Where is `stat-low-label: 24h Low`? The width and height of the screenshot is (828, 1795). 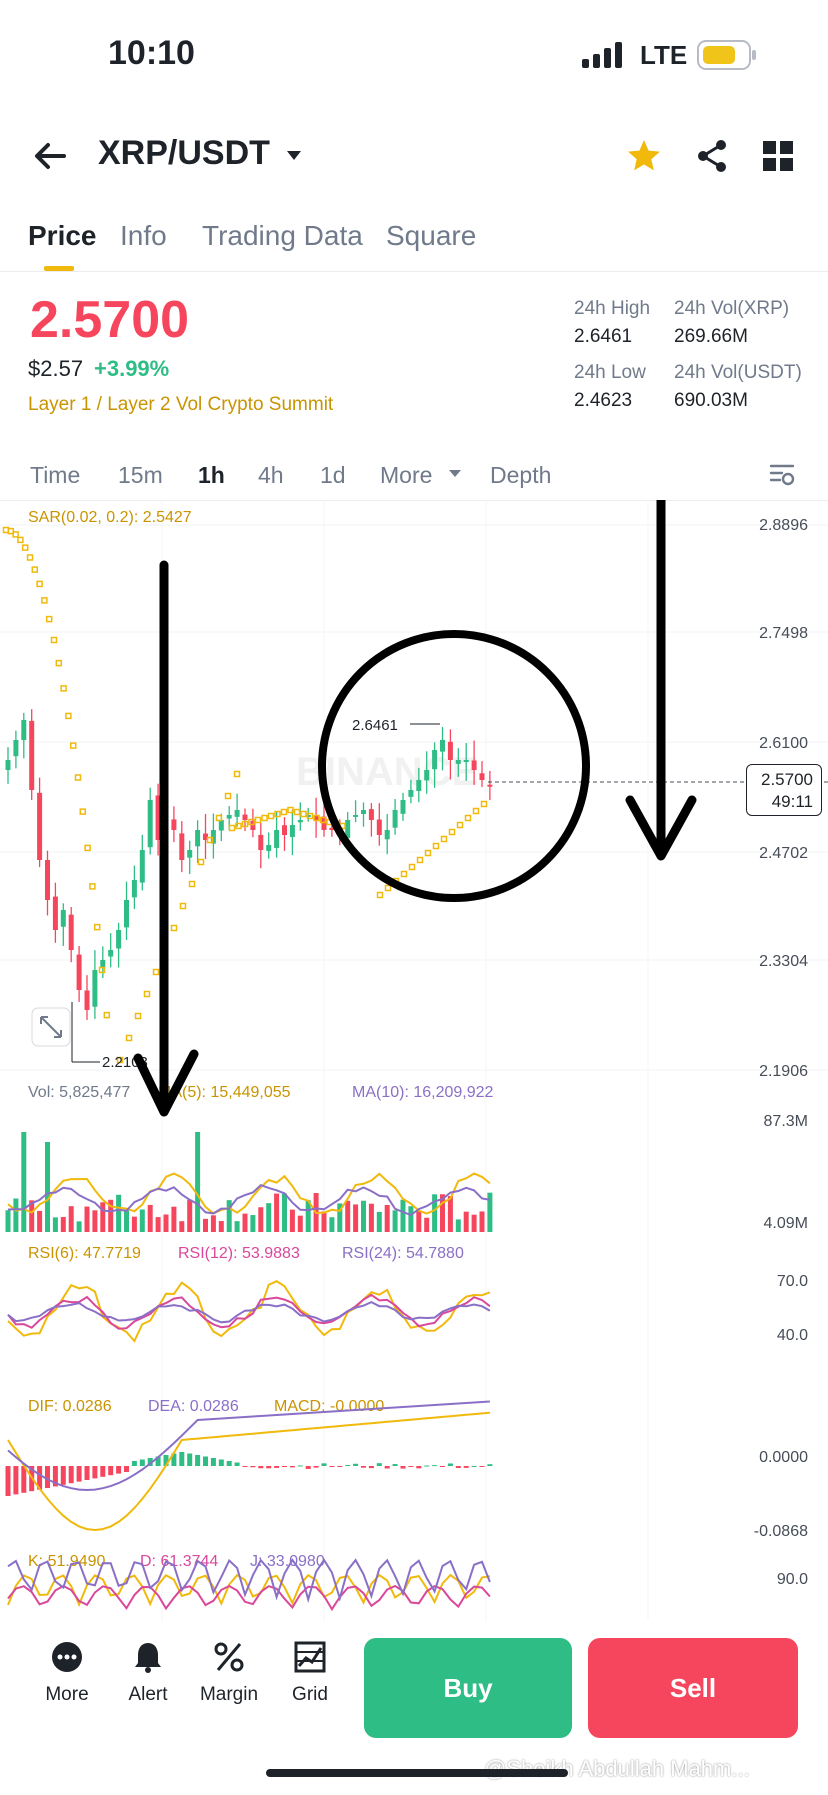
stat-low-label: 24h Low is located at coordinates (610, 372).